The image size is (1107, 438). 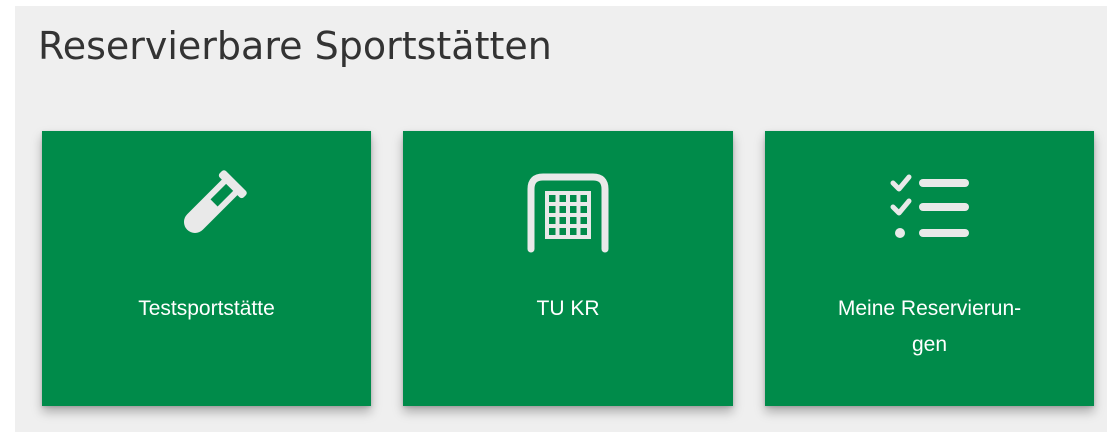 I want to click on goal-net-icon, so click(x=568, y=213).